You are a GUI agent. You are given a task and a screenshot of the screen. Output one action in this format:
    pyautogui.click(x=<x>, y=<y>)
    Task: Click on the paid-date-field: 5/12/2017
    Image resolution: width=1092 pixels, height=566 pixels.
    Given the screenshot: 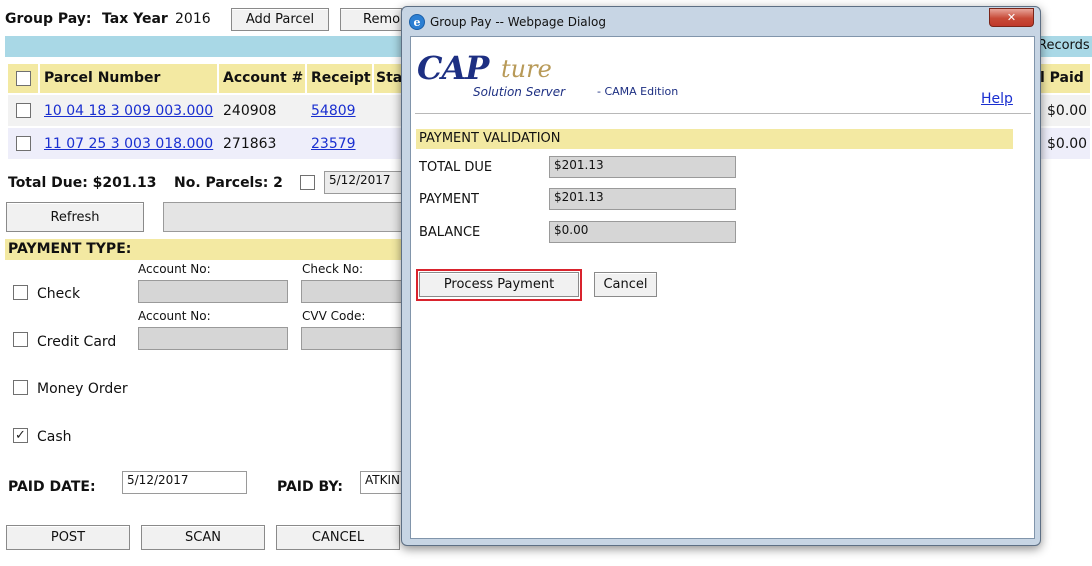 What is the action you would take?
    pyautogui.click(x=184, y=482)
    